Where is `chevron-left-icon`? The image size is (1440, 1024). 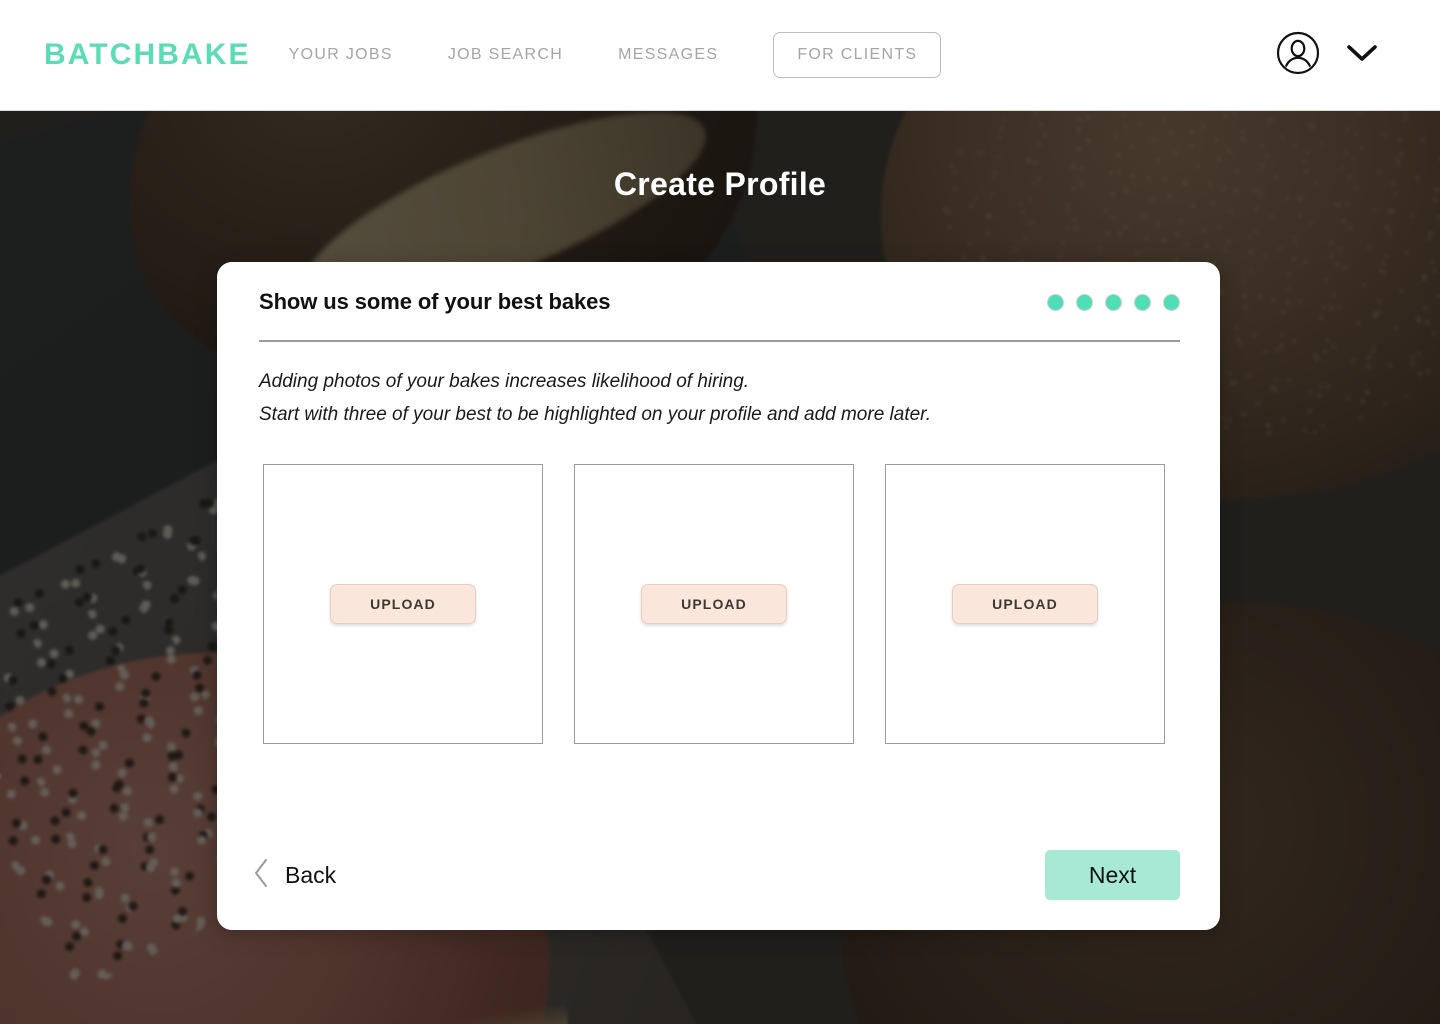
chevron-left-icon is located at coordinates (261, 875).